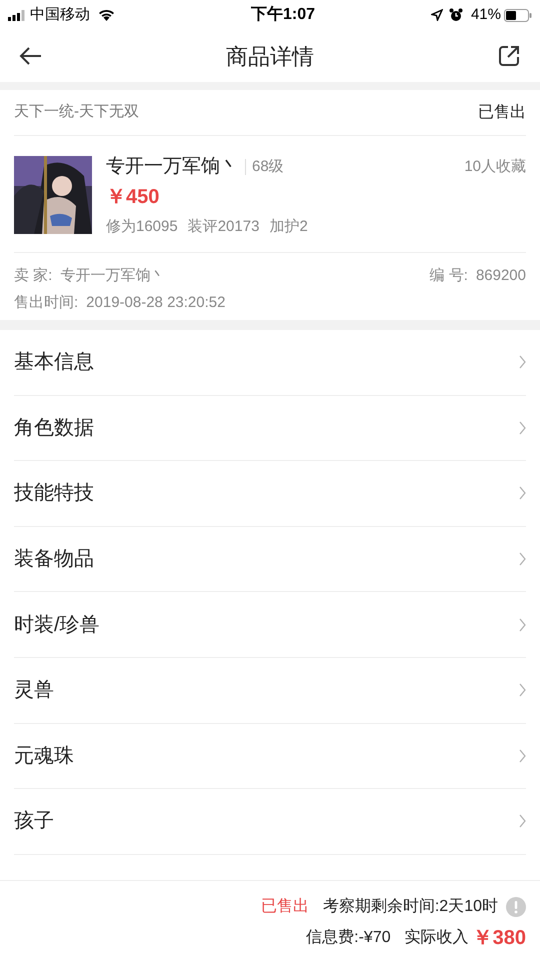  What do you see at coordinates (270, 363) in the screenshot?
I see `section-row: 基本信息` at bounding box center [270, 363].